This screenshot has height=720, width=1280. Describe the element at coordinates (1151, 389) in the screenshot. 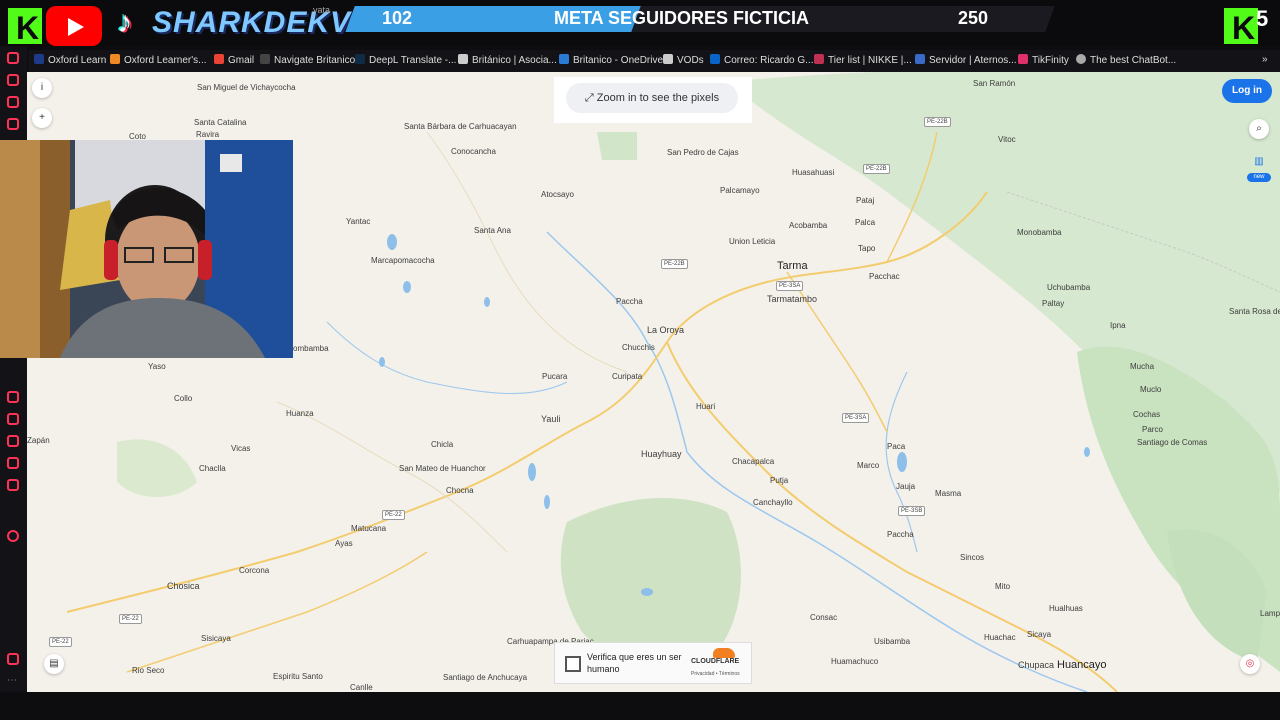

I see `place-label: Muclo` at that location.